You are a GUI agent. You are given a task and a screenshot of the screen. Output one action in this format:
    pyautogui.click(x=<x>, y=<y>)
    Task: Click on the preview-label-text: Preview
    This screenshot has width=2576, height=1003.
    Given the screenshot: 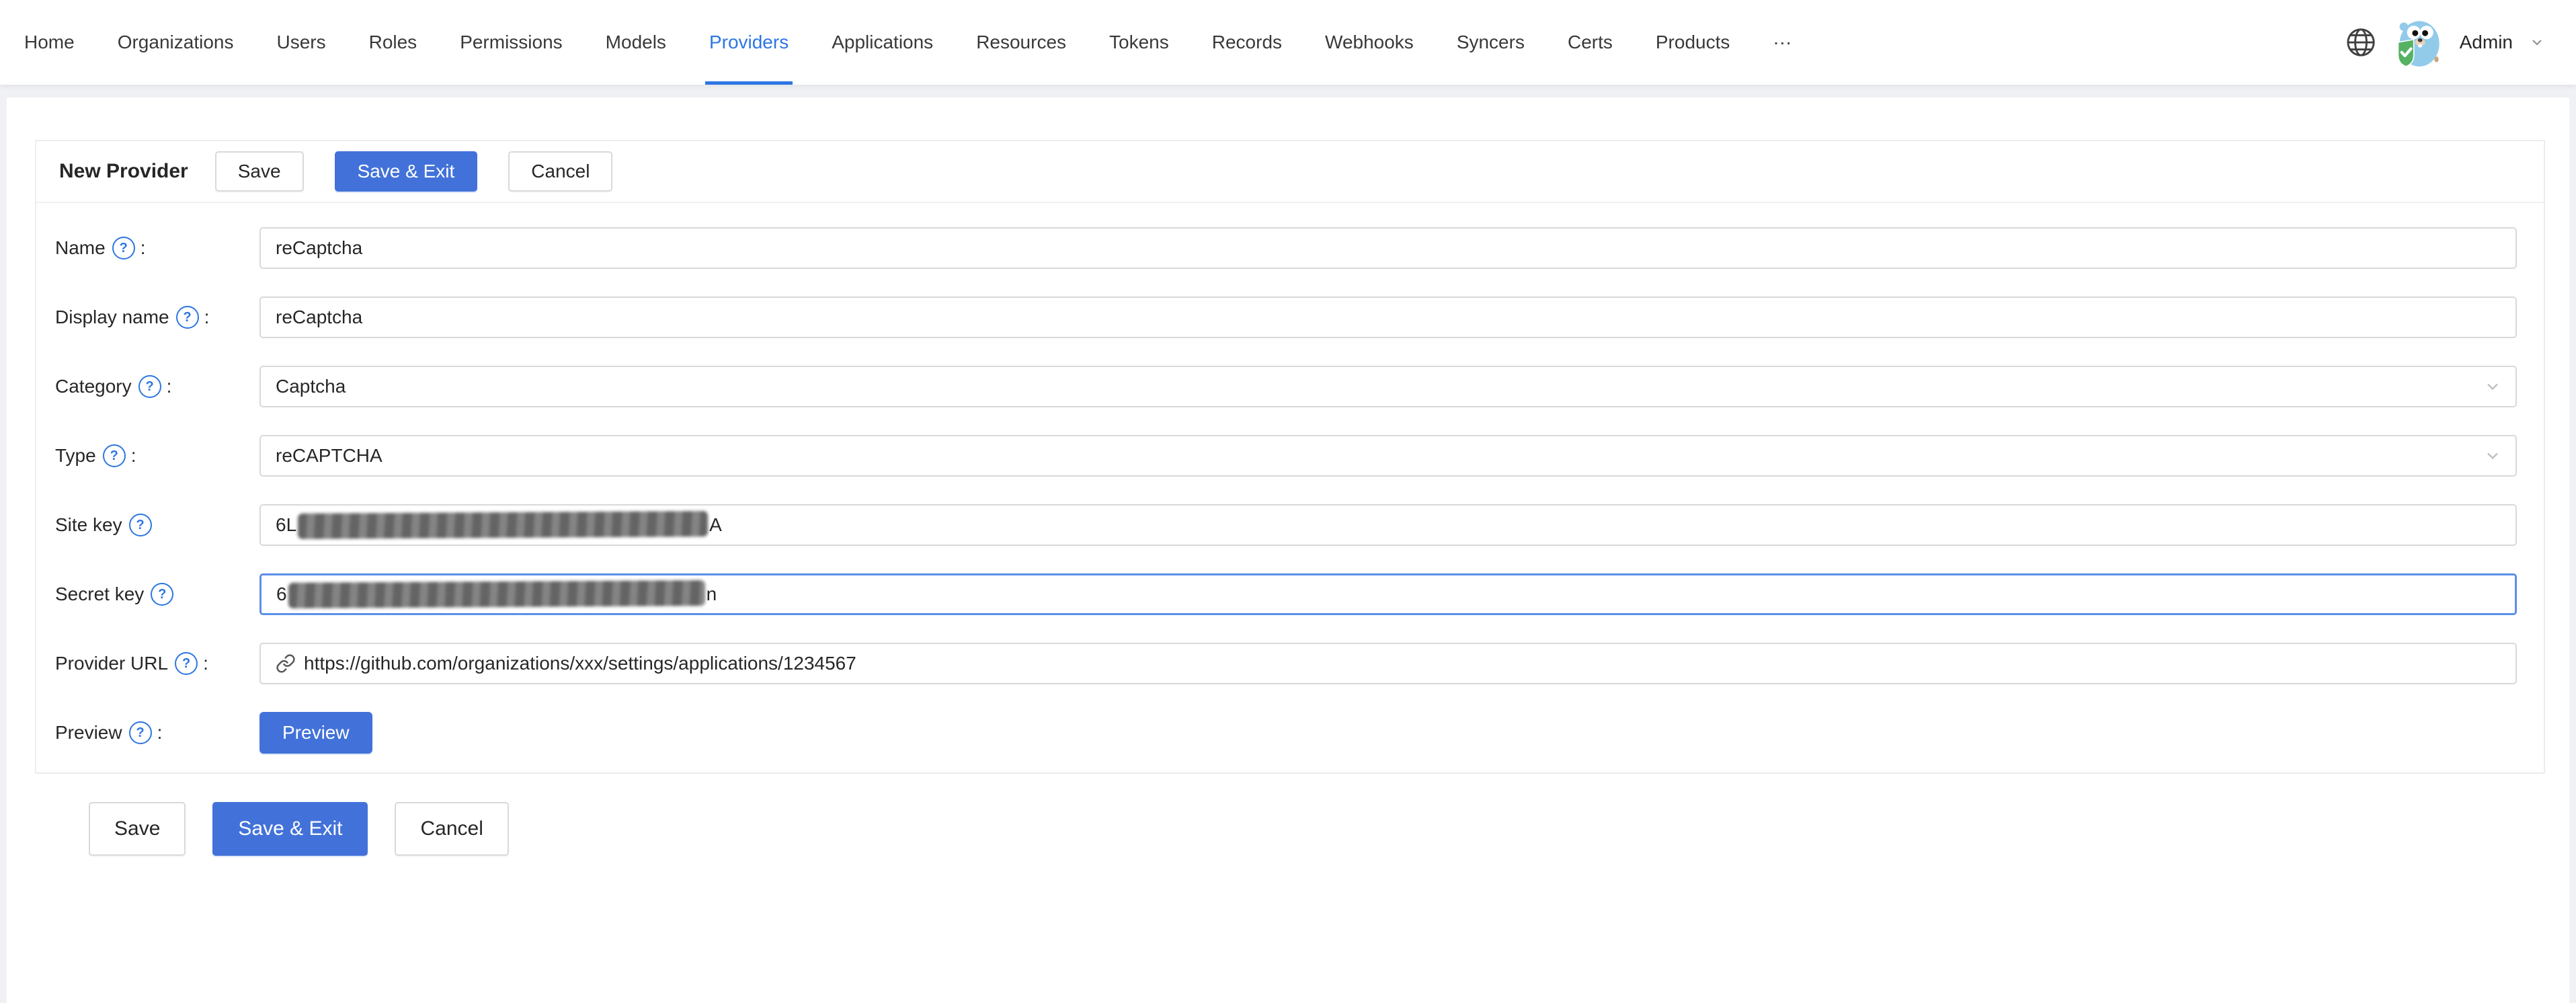 What is the action you would take?
    pyautogui.click(x=88, y=732)
    